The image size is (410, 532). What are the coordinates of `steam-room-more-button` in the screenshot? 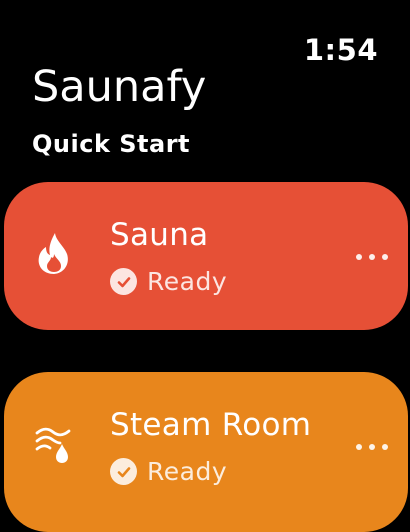 It's located at (372, 447).